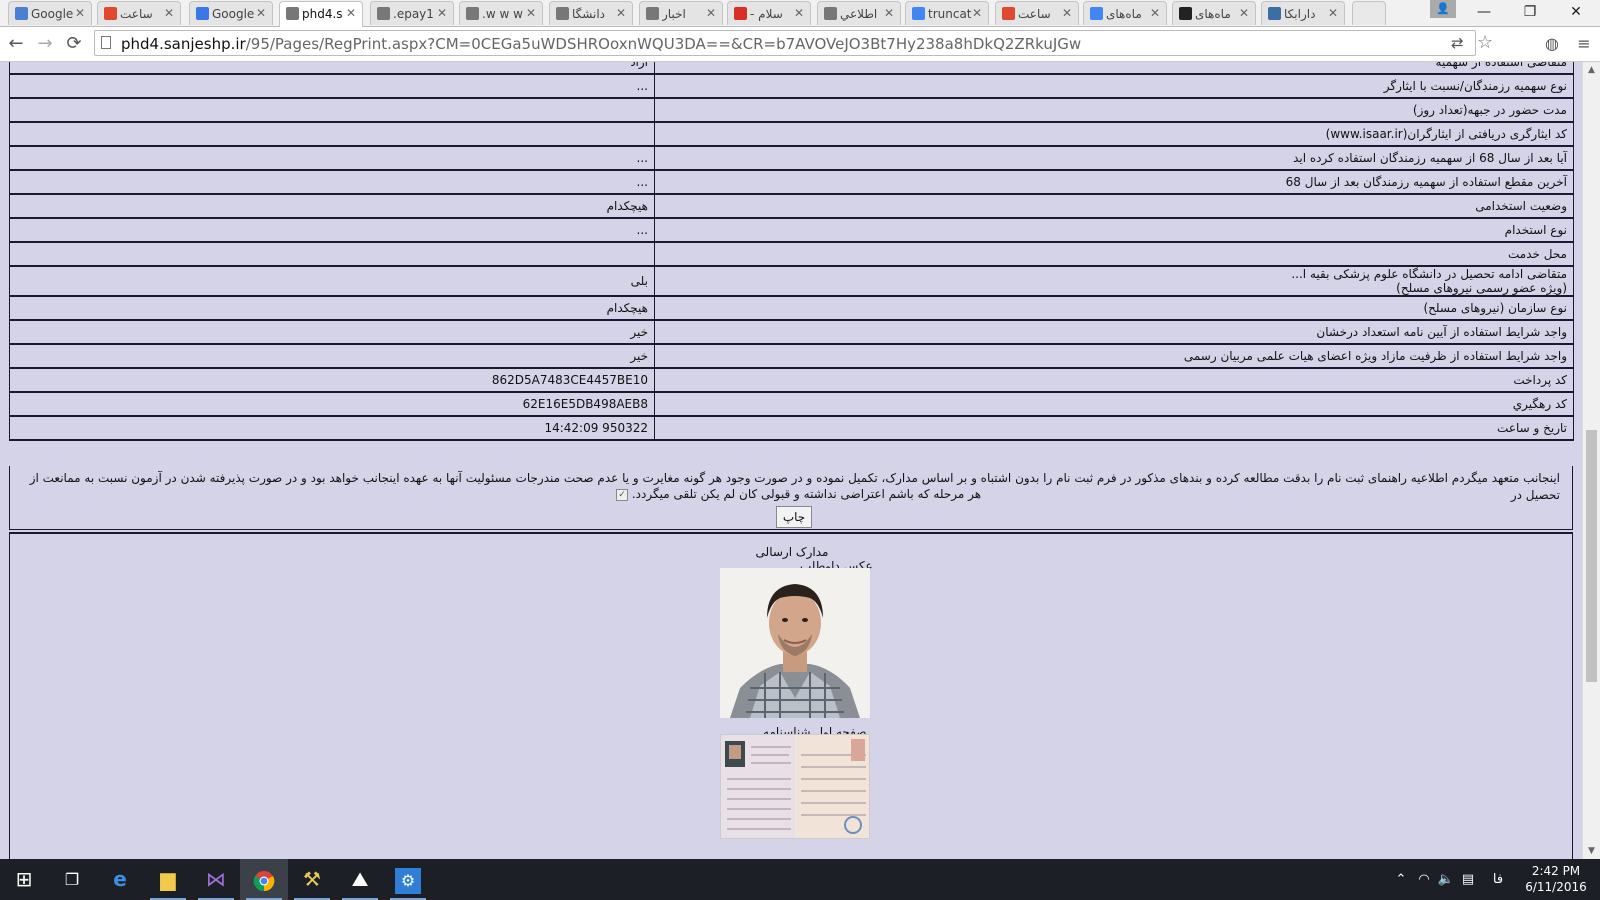 The height and width of the screenshot is (900, 1600). I want to click on task-view-icon: ❐, so click(72, 879).